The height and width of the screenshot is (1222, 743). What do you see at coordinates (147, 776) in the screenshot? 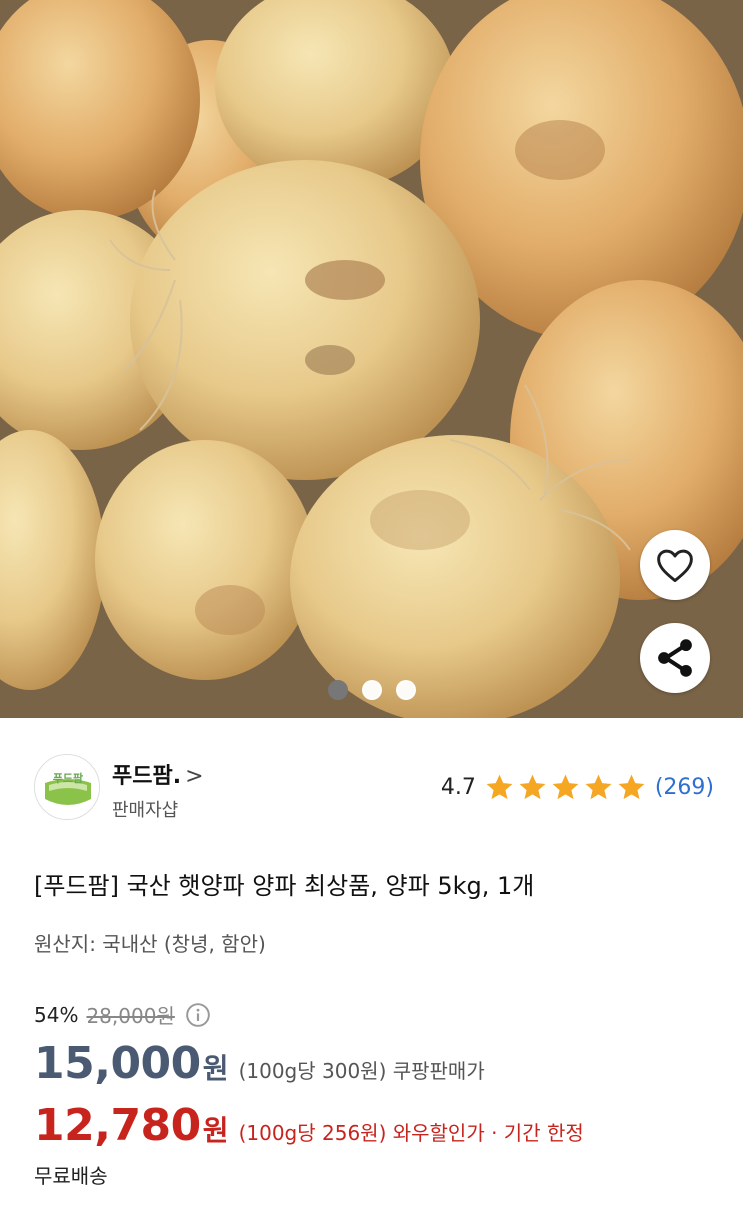
I see `seller-name: 푸드팜.` at bounding box center [147, 776].